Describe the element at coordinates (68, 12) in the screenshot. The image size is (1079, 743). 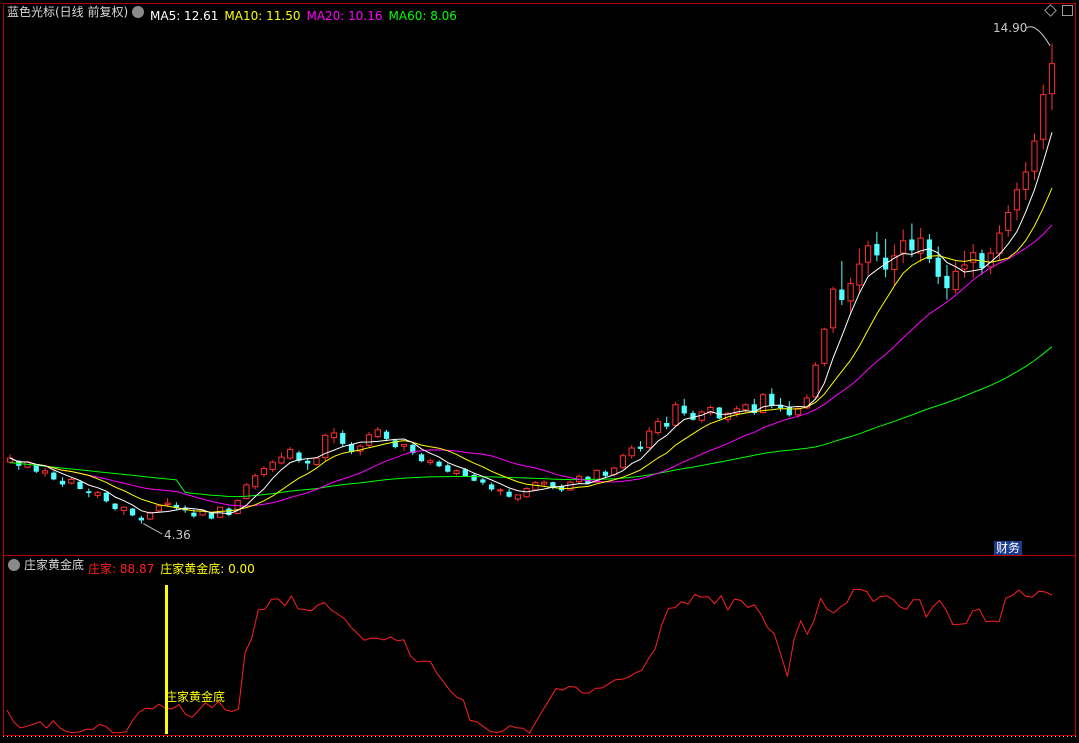
I see `stock-title: 蓝色光标(日线 前复权)` at that location.